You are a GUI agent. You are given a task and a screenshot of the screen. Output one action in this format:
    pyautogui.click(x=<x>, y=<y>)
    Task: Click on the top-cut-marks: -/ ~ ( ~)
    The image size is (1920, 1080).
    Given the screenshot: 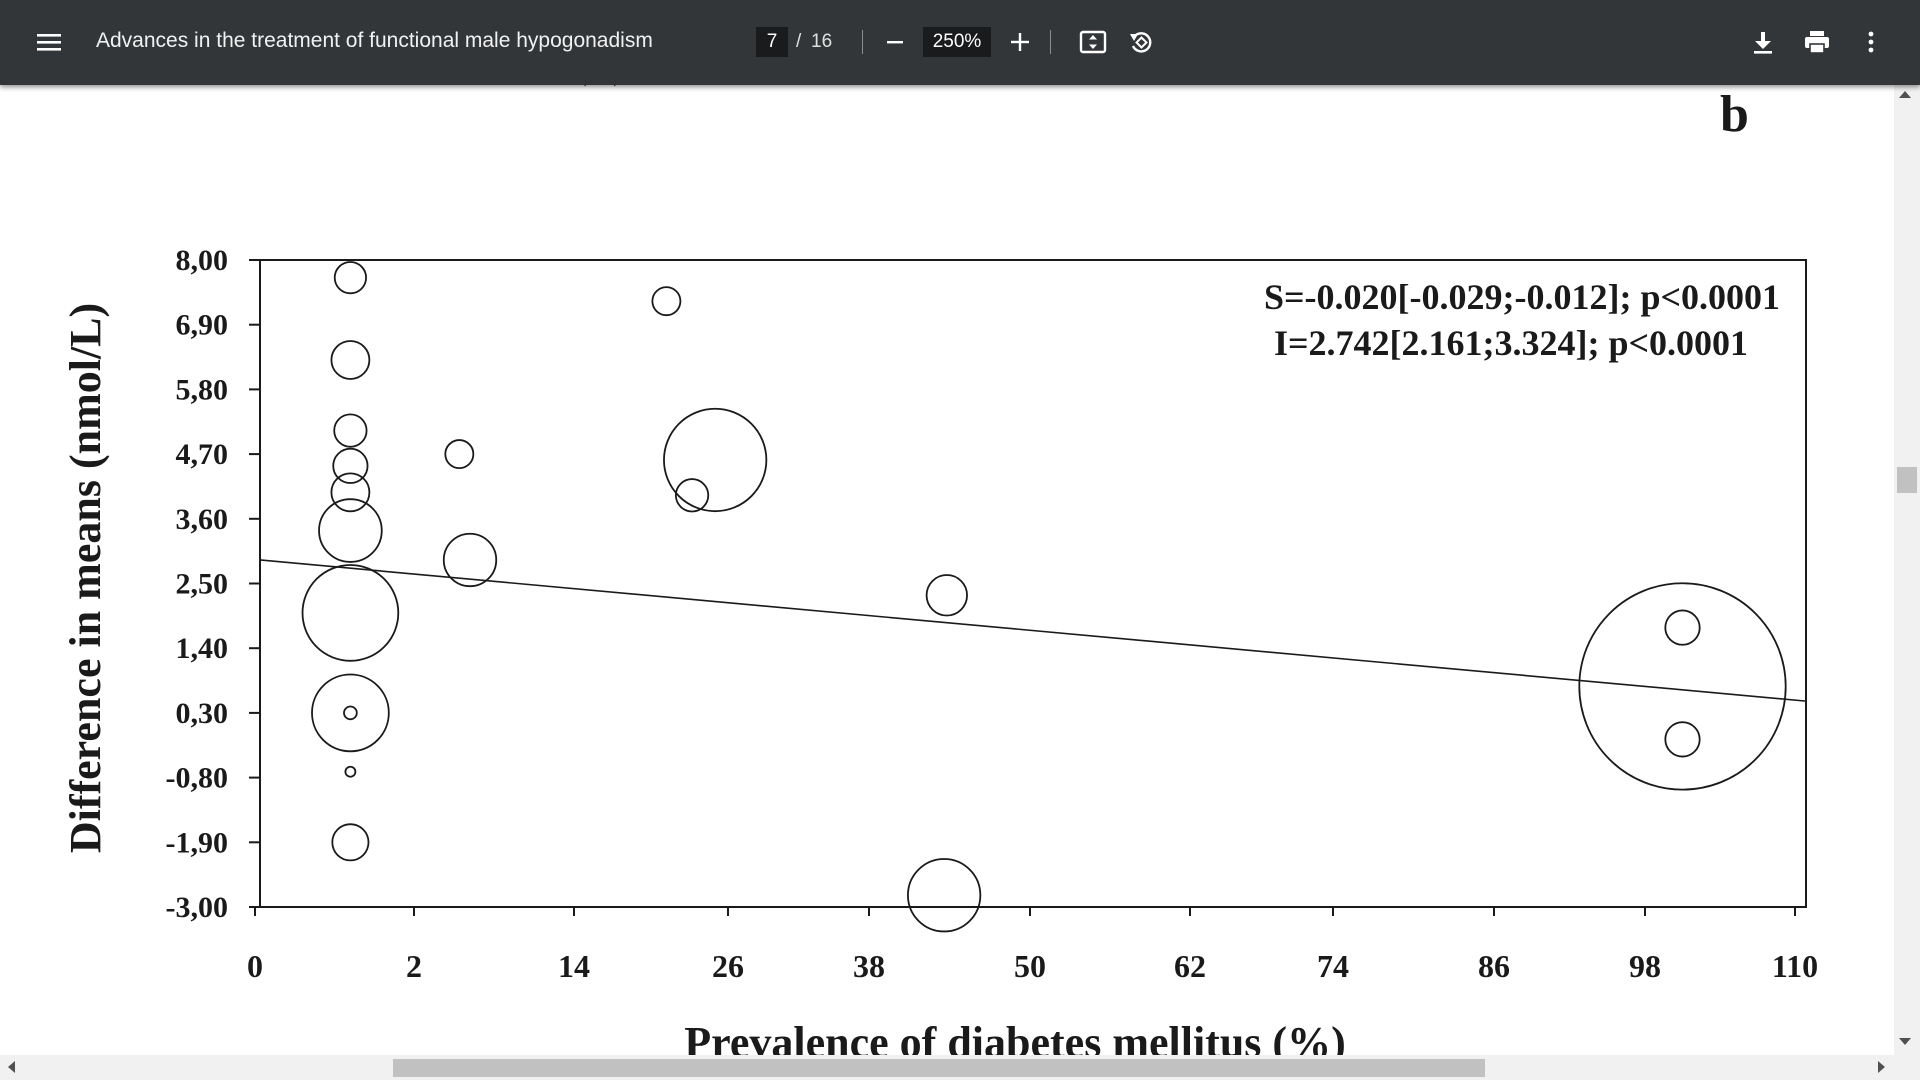 What is the action you would take?
    pyautogui.click(x=572, y=86)
    